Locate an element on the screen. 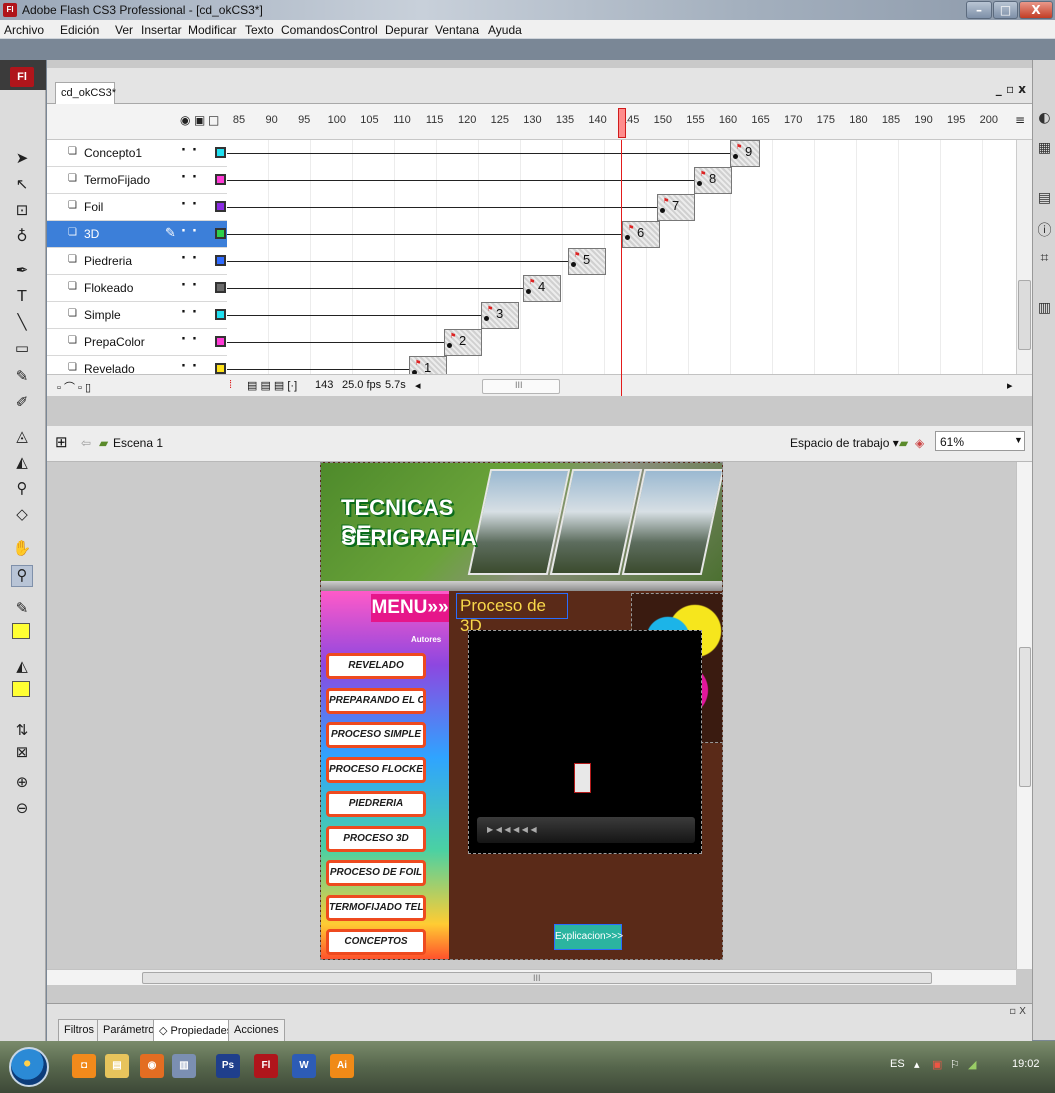  menu-depurar: Depurar is located at coordinates (406, 30).